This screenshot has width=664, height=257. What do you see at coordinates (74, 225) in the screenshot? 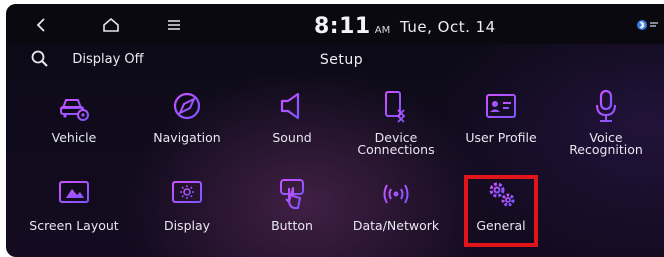
I see `menu-item-label: Screen Layout` at bounding box center [74, 225].